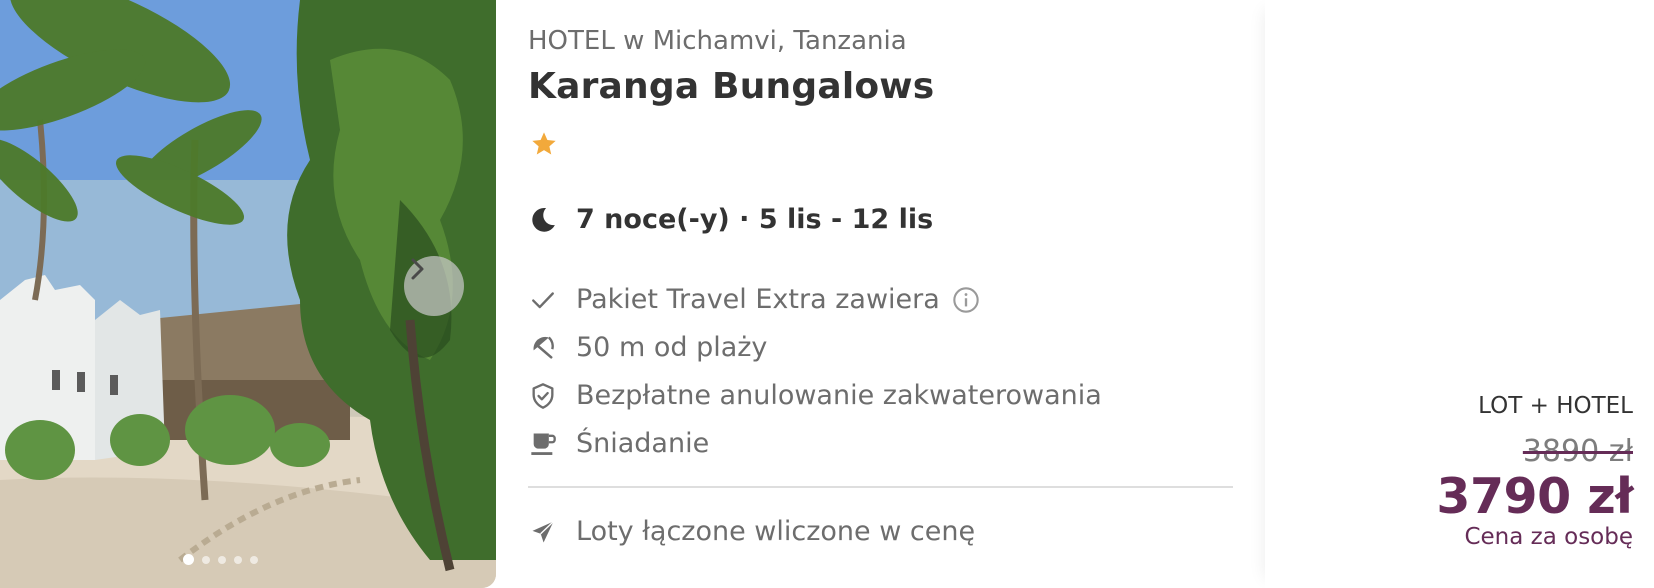 Image resolution: width=1654 pixels, height=588 pixels. Describe the element at coordinates (717, 41) in the screenshot. I see `hotel-location: HOTEL w Michamvi, Tanzania` at that location.